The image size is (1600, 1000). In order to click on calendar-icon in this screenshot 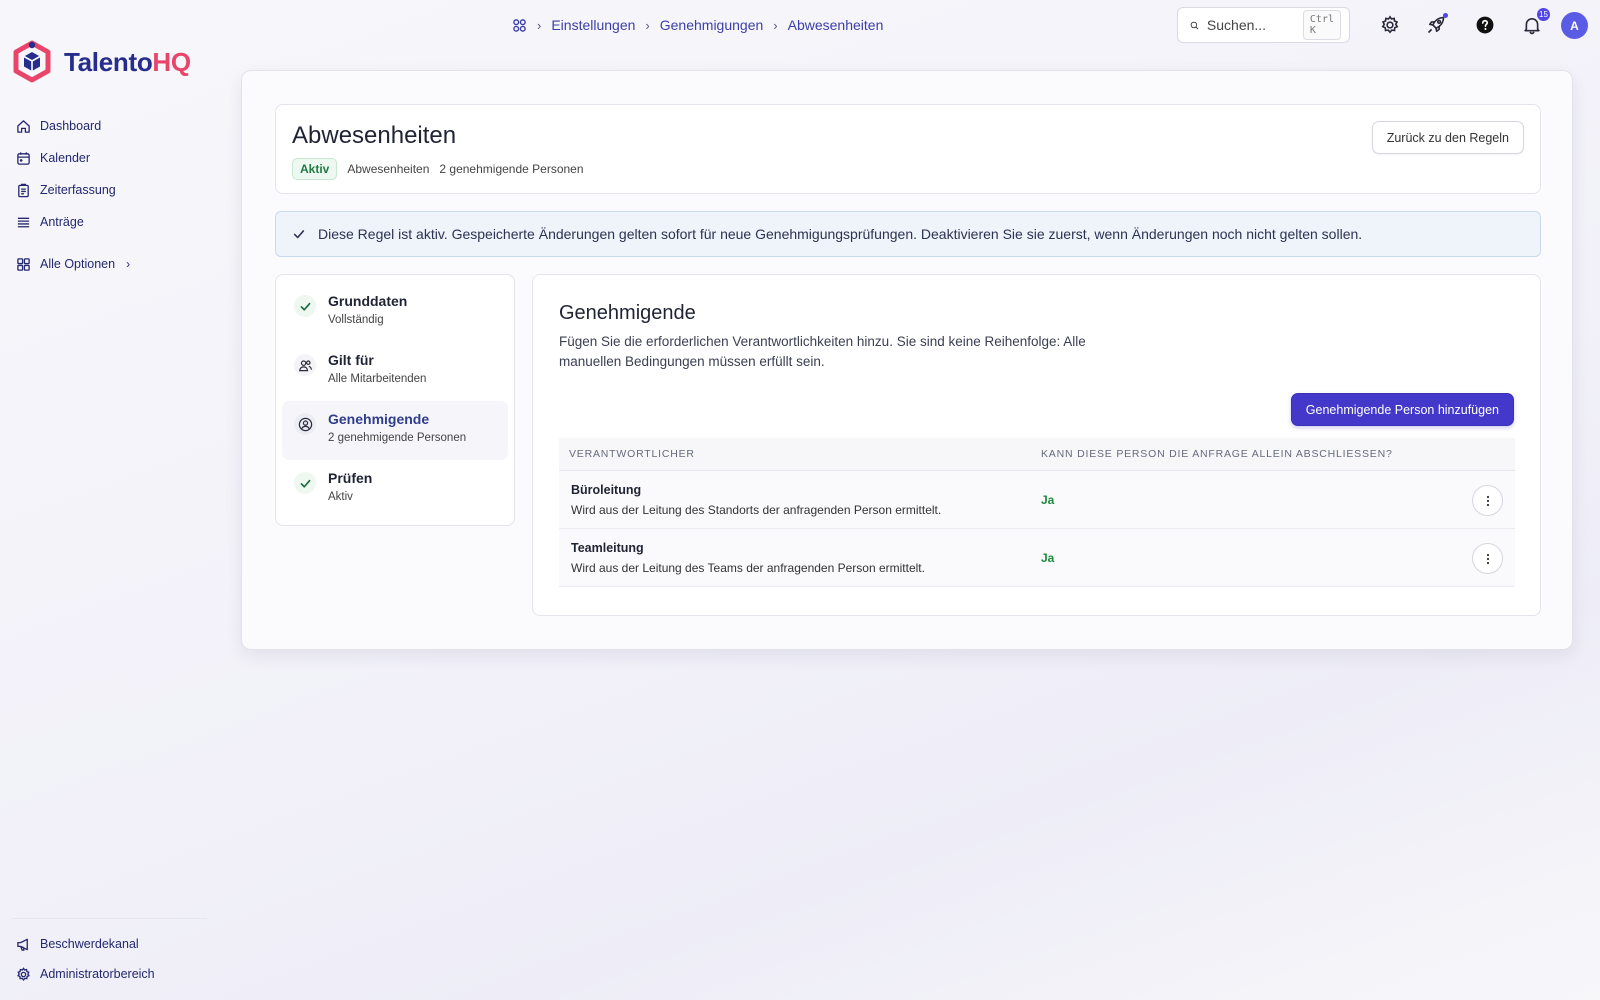, I will do `click(23, 158)`.